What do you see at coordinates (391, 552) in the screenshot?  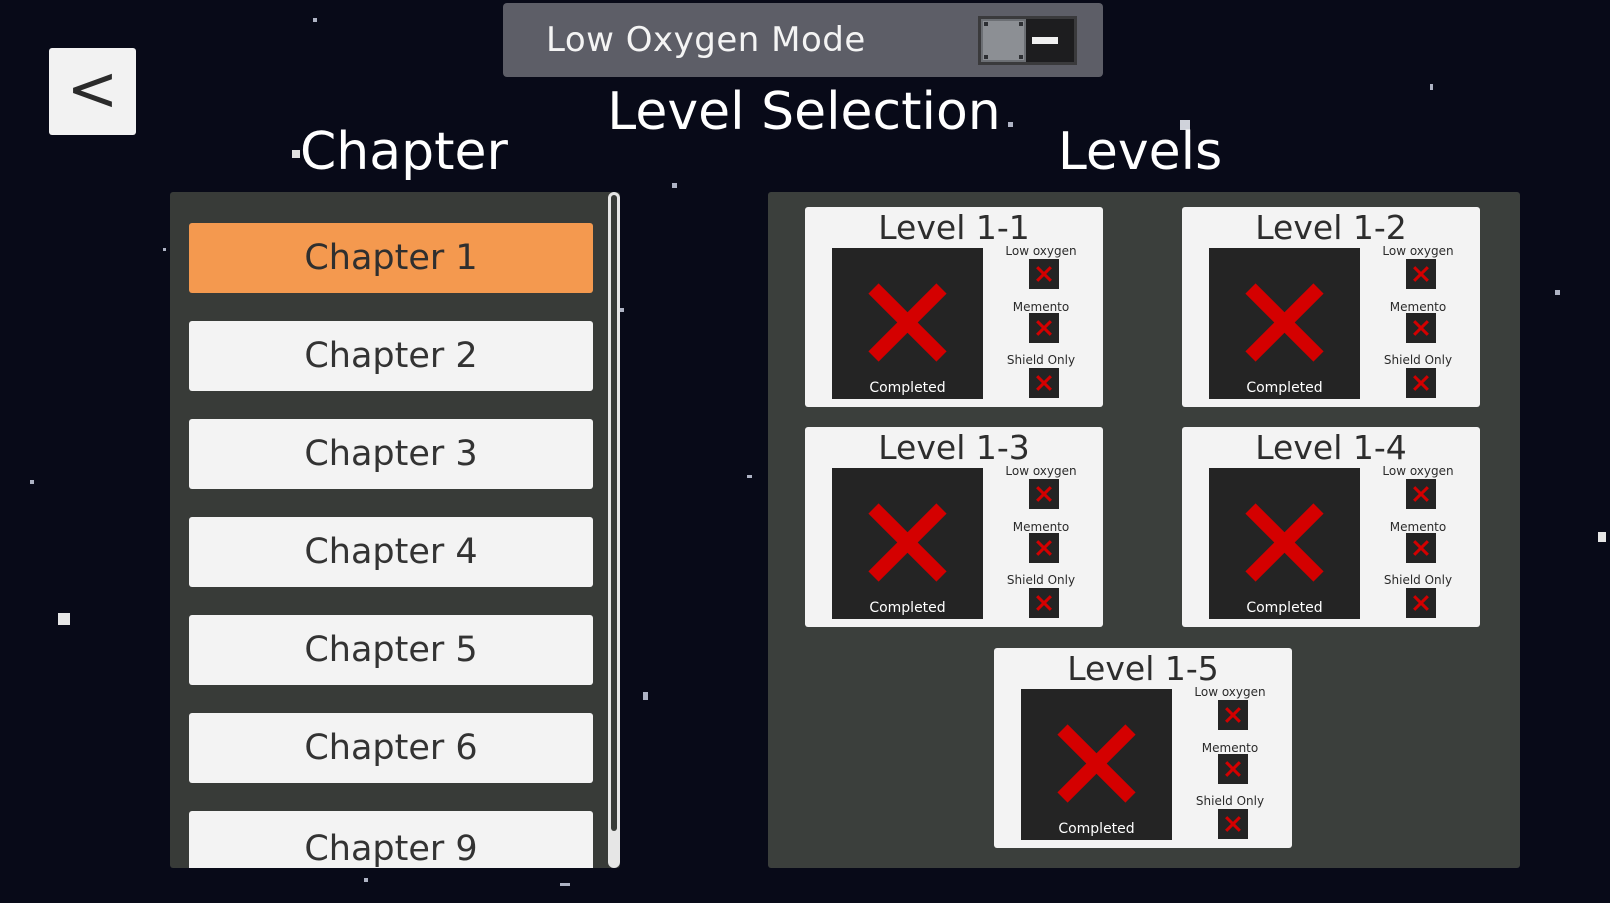 I see `chapter-button-4: Chapter 4` at bounding box center [391, 552].